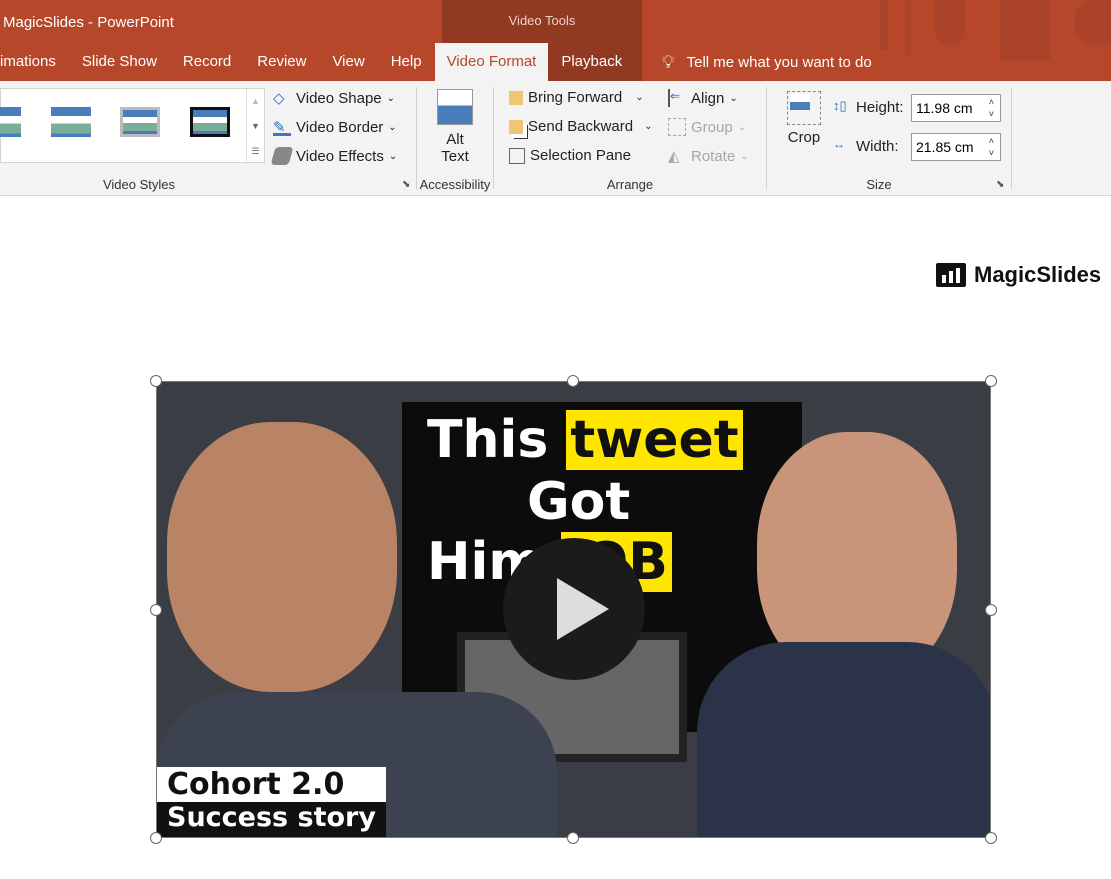 The width and height of the screenshot is (1111, 879). I want to click on tab-record: Record, so click(207, 62).